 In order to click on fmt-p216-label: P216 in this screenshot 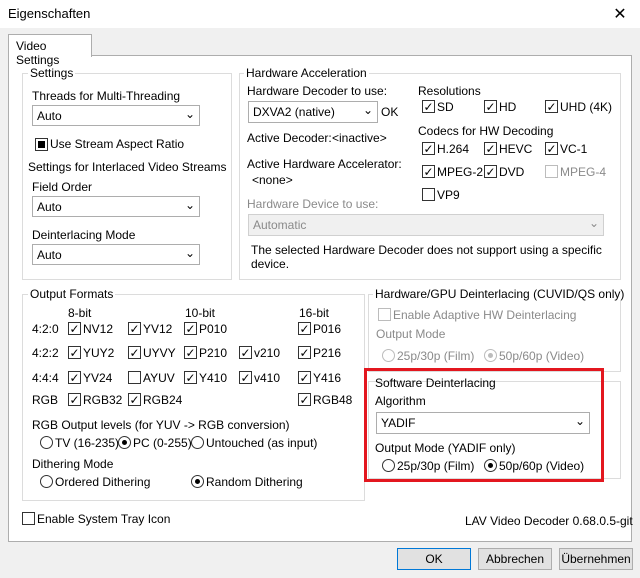, I will do `click(327, 353)`.